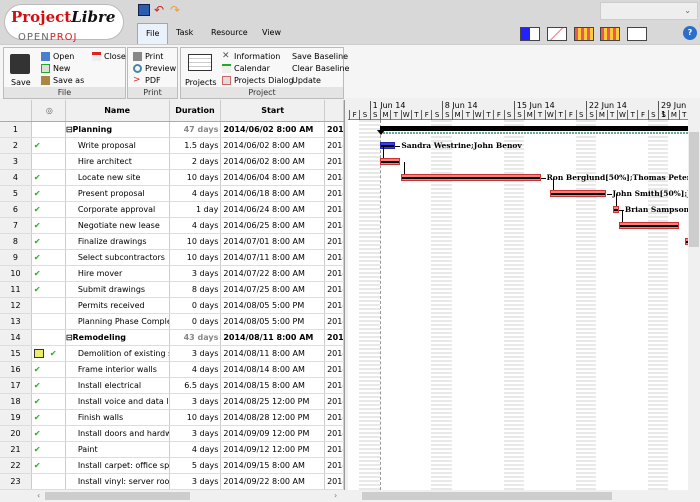  What do you see at coordinates (118, 305) in the screenshot?
I see `task-name-cell: Permits received` at bounding box center [118, 305].